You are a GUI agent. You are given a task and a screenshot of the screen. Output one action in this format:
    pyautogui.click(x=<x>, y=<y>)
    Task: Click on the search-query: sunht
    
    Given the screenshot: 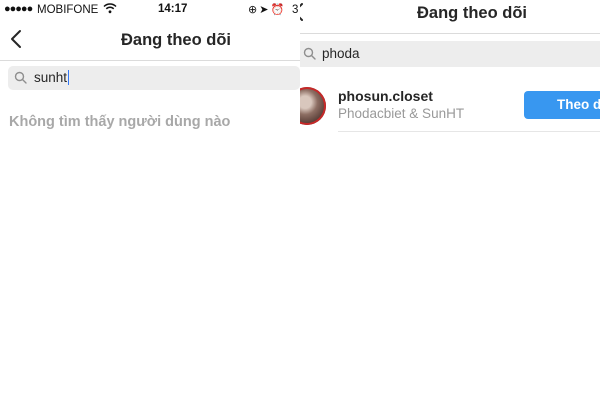 What is the action you would take?
    pyautogui.click(x=52, y=77)
    